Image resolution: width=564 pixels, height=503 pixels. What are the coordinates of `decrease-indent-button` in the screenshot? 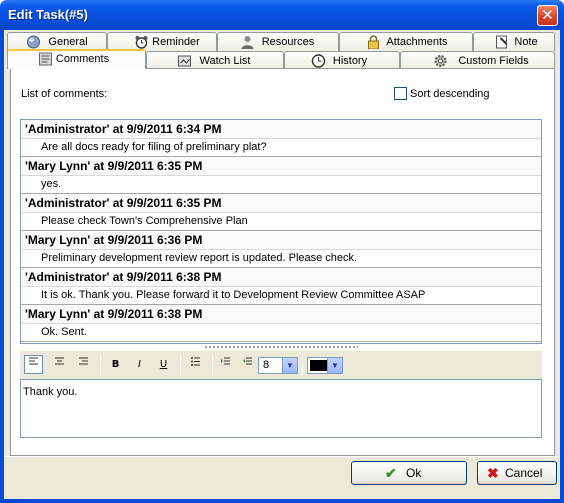 It's located at (247, 364).